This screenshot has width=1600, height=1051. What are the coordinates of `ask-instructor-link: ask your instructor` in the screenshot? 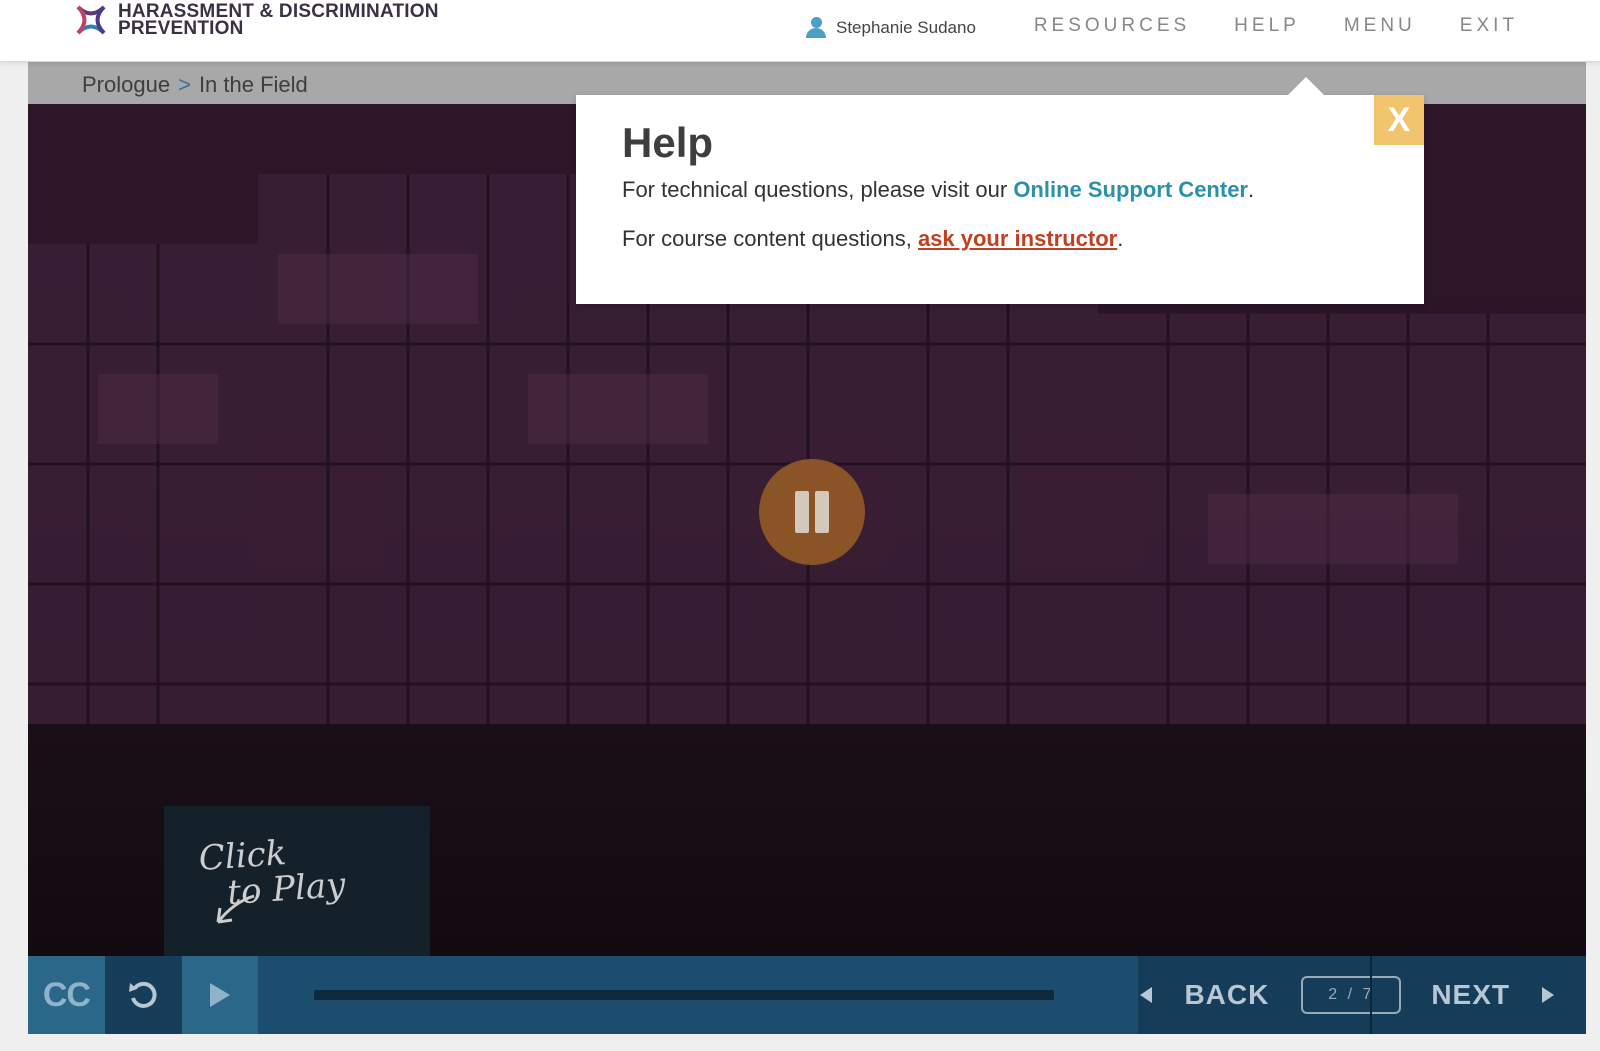 It's located at (1017, 238).